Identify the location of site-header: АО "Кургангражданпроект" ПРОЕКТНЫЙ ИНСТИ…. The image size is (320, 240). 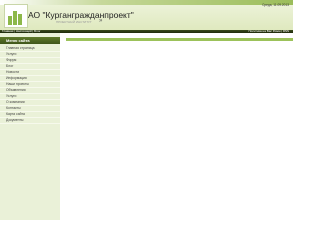
(146, 15).